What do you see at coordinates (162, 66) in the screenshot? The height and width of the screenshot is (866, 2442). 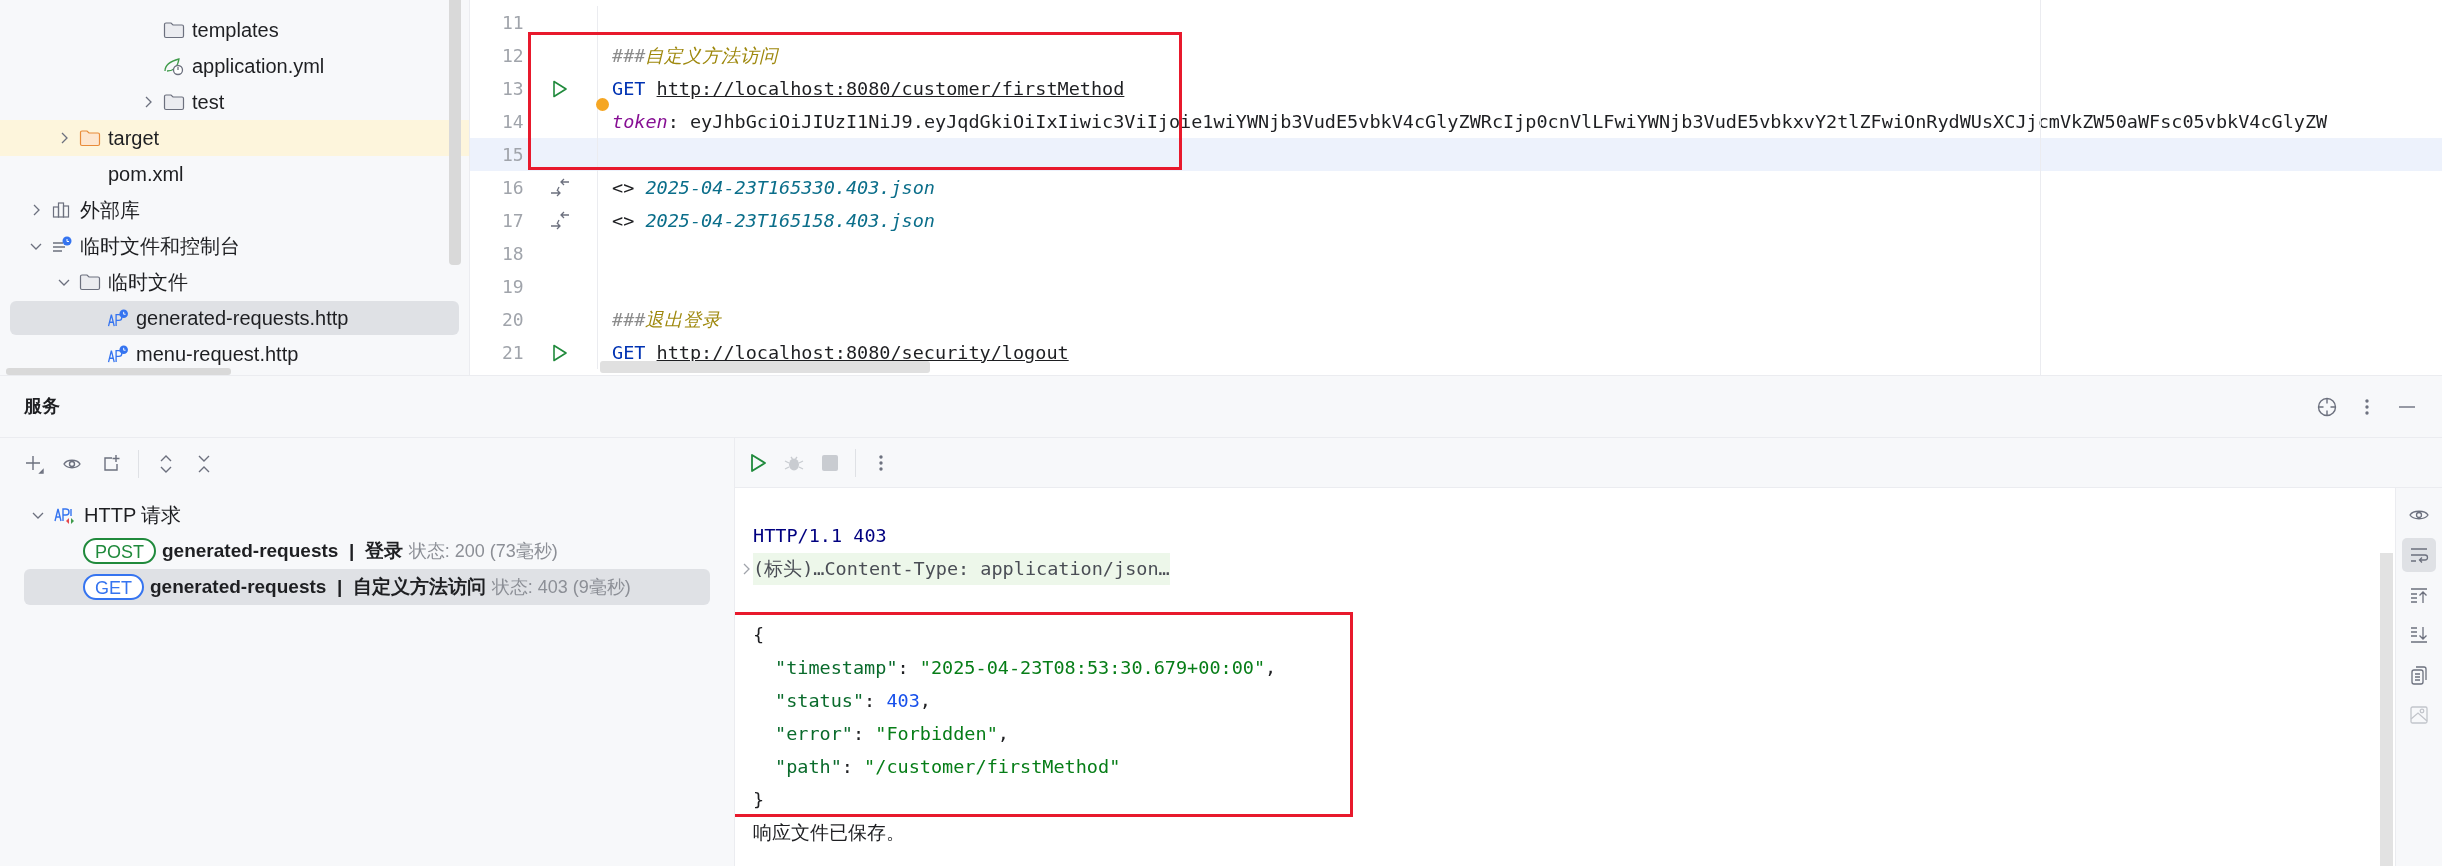 I see `tree-item: application.yml` at bounding box center [162, 66].